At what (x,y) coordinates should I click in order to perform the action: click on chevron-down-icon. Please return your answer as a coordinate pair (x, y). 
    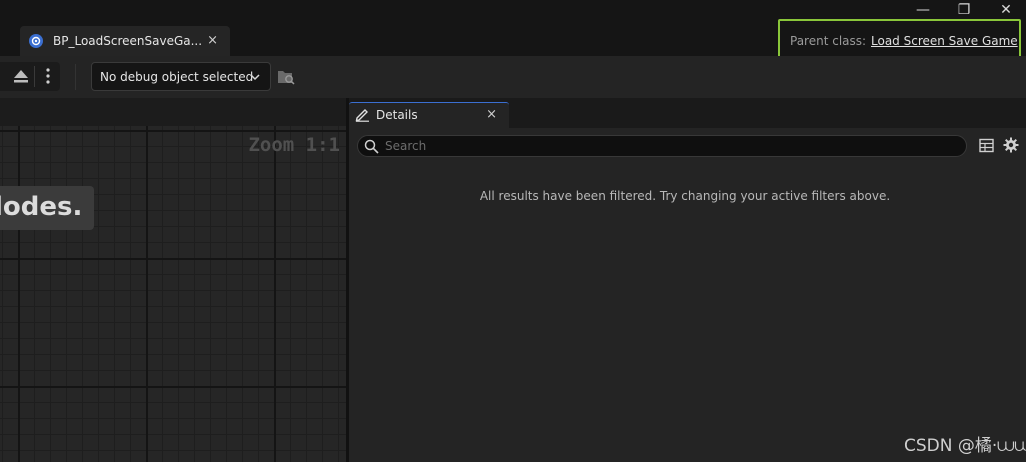
    Looking at the image, I should click on (255, 77).